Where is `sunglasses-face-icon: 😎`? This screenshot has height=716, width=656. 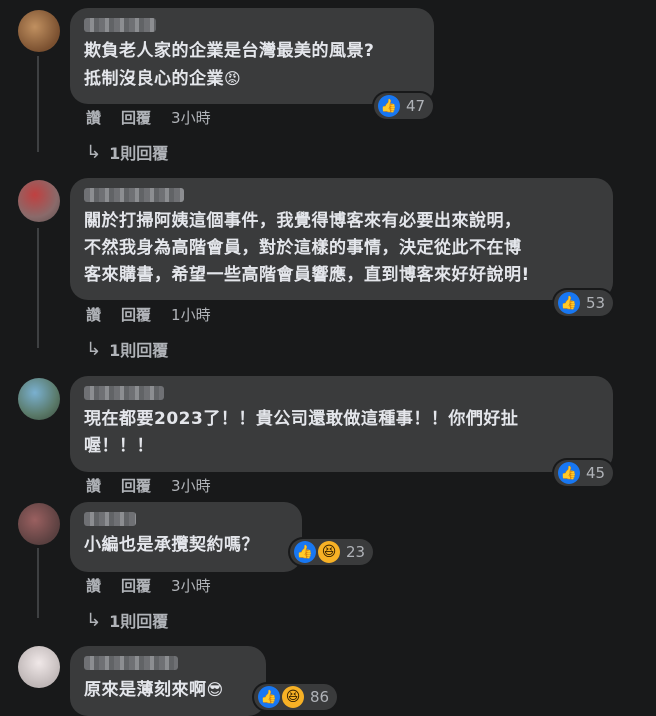 sunglasses-face-icon: 😎 is located at coordinates (215, 689).